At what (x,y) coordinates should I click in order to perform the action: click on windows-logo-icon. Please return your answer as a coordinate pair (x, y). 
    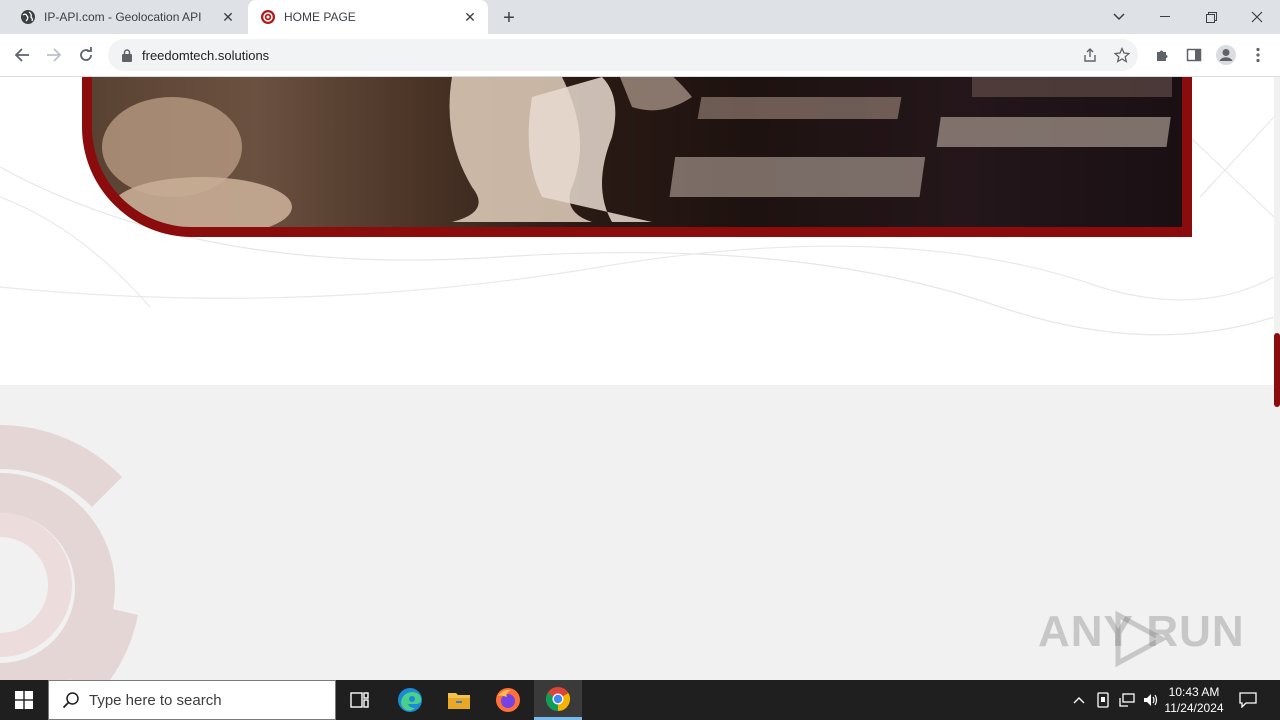
    Looking at the image, I should click on (24, 700).